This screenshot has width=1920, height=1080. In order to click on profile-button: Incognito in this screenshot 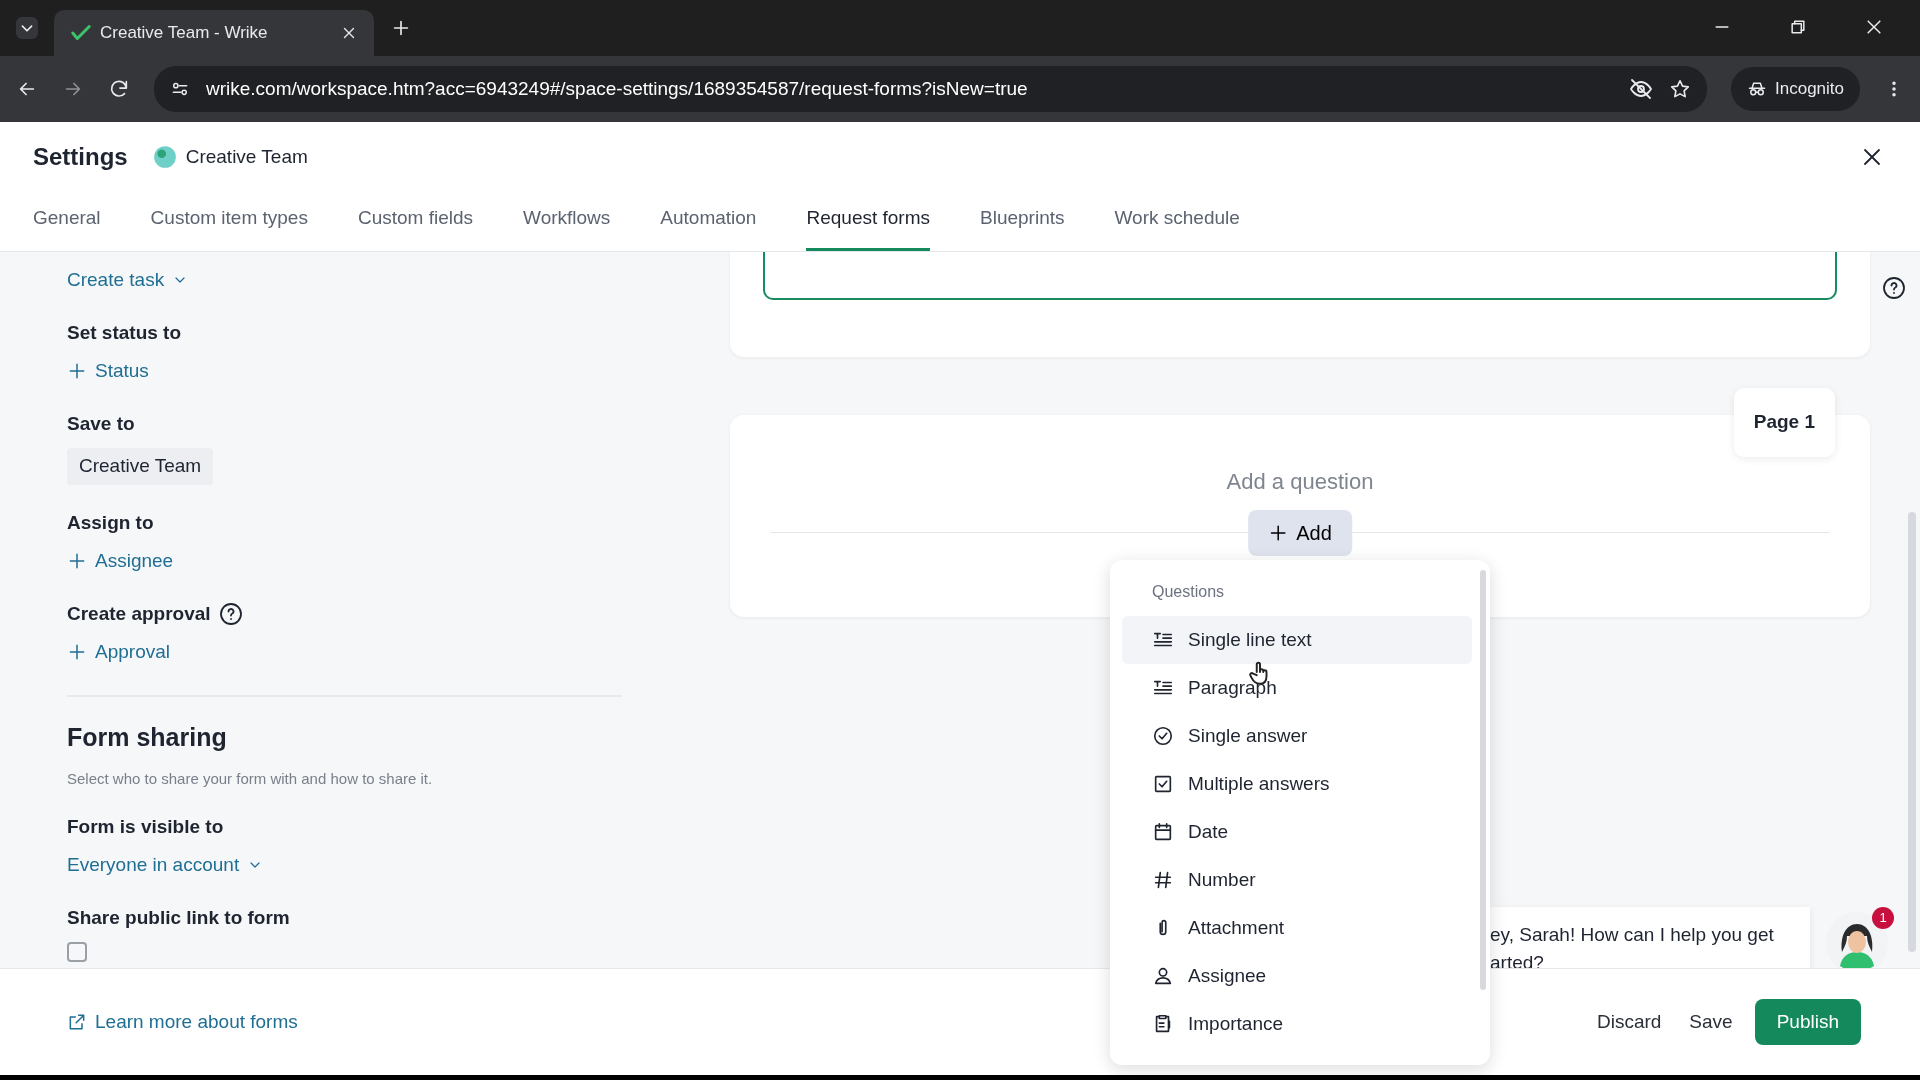, I will do `click(1795, 89)`.